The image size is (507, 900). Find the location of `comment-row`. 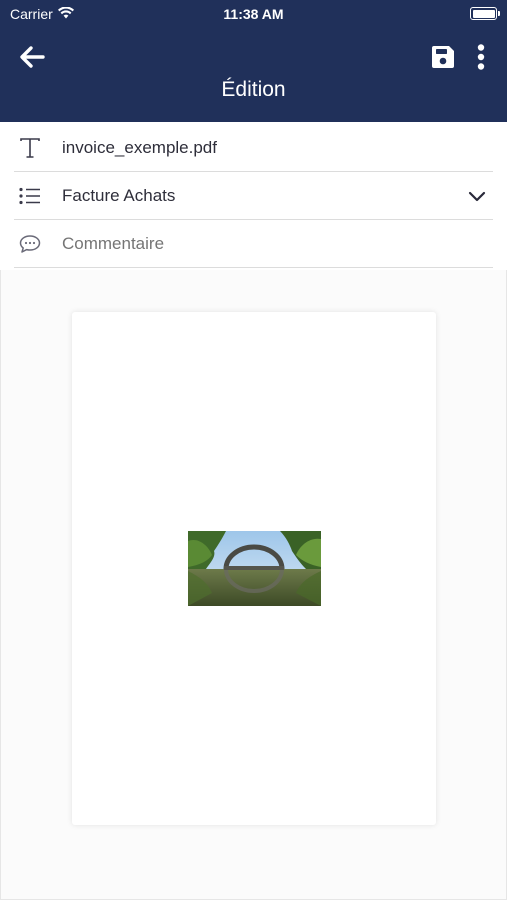

comment-row is located at coordinates (253, 244).